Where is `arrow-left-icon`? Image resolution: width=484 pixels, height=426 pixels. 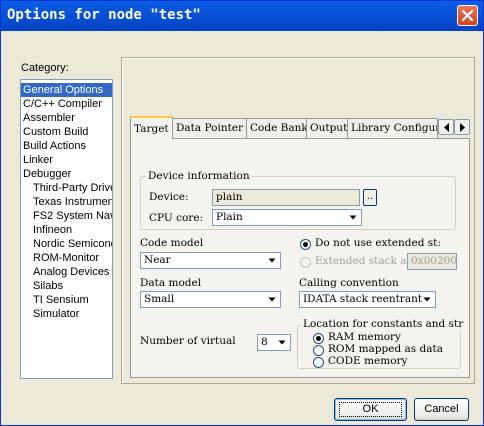
arrow-left-icon is located at coordinates (446, 127).